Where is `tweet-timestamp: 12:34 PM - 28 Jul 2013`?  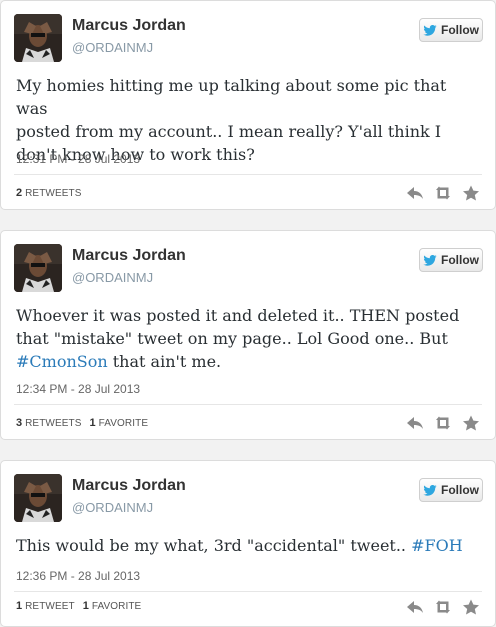 tweet-timestamp: 12:34 PM - 28 Jul 2013 is located at coordinates (78, 389).